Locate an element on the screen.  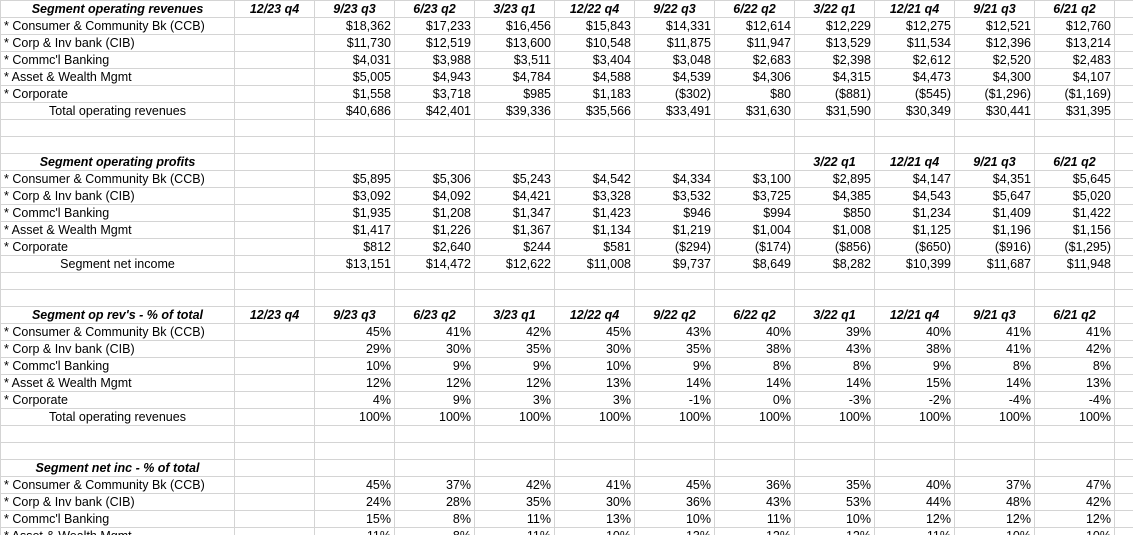
data-cell: $4,351 is located at coordinates (994, 179).